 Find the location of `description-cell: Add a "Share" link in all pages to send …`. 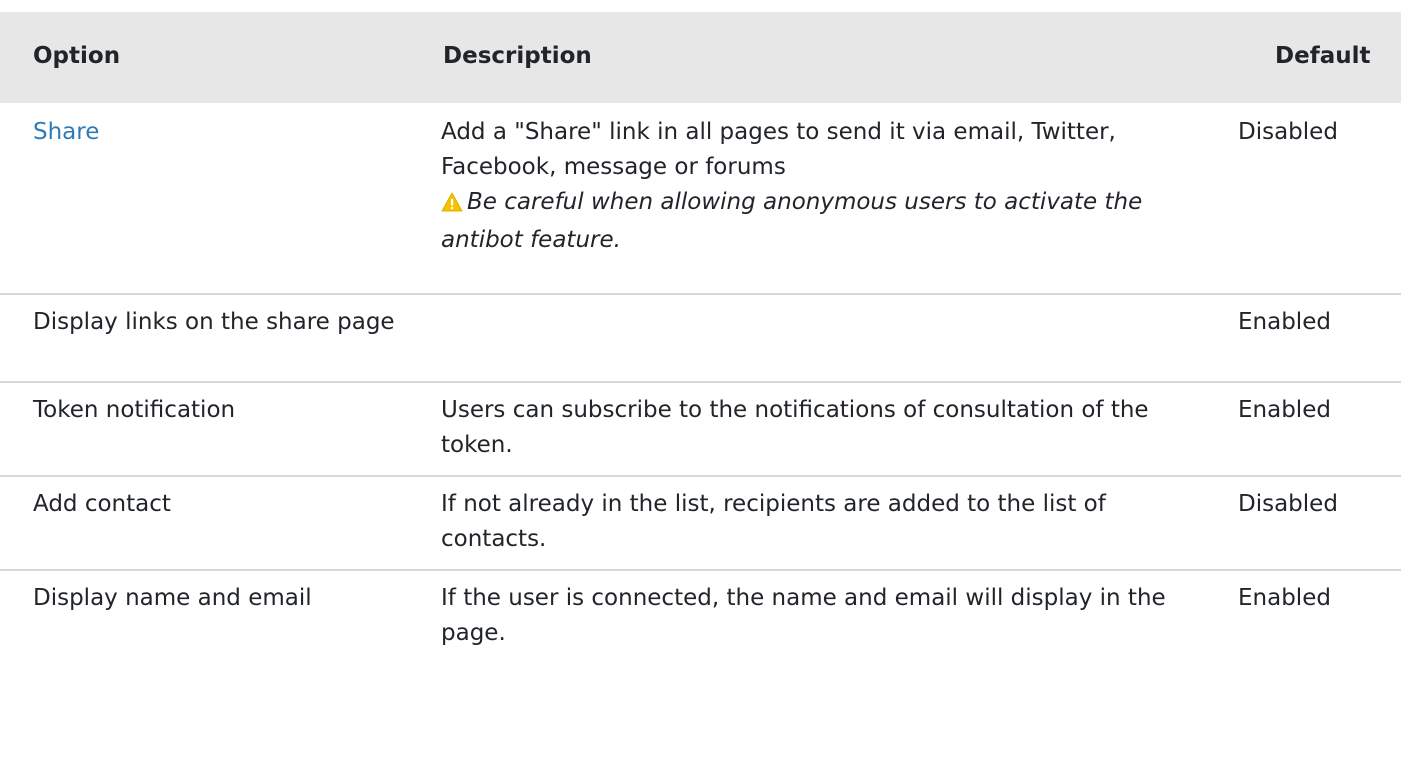

description-cell: Add a "Share" link in all pages to send … is located at coordinates (814, 198).